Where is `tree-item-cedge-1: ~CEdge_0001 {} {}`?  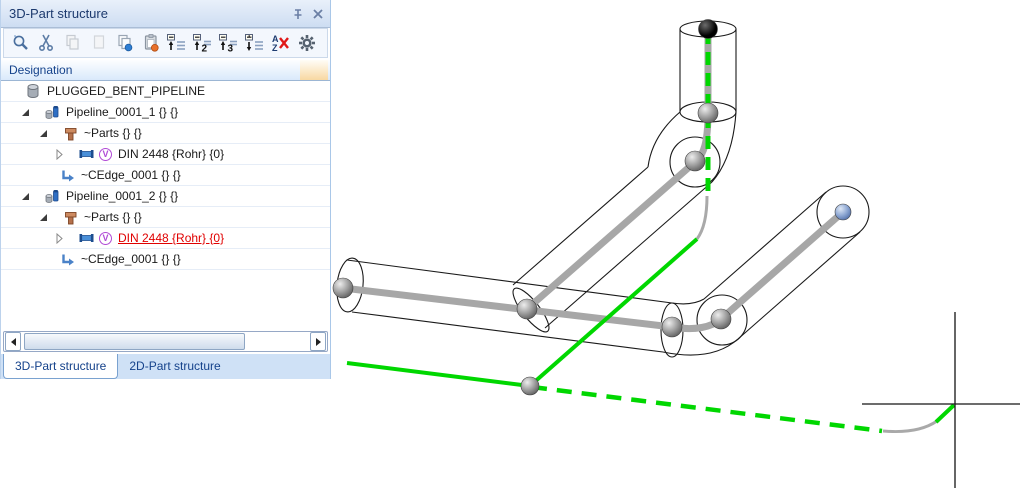
tree-item-cedge-1: ~CEdge_0001 {} {} is located at coordinates (165, 175).